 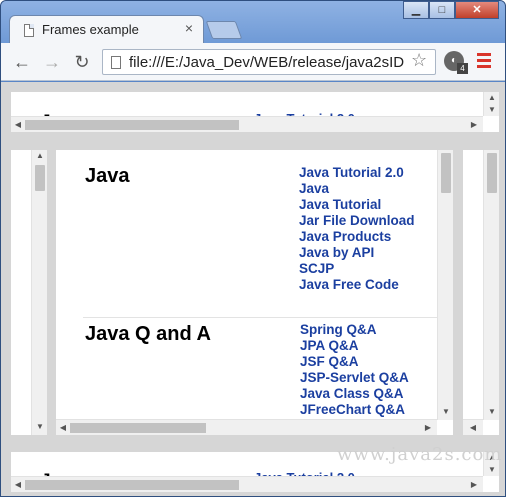 What do you see at coordinates (247, 124) in the screenshot?
I see `top-frame-hscroll: ◀ ▶` at bounding box center [247, 124].